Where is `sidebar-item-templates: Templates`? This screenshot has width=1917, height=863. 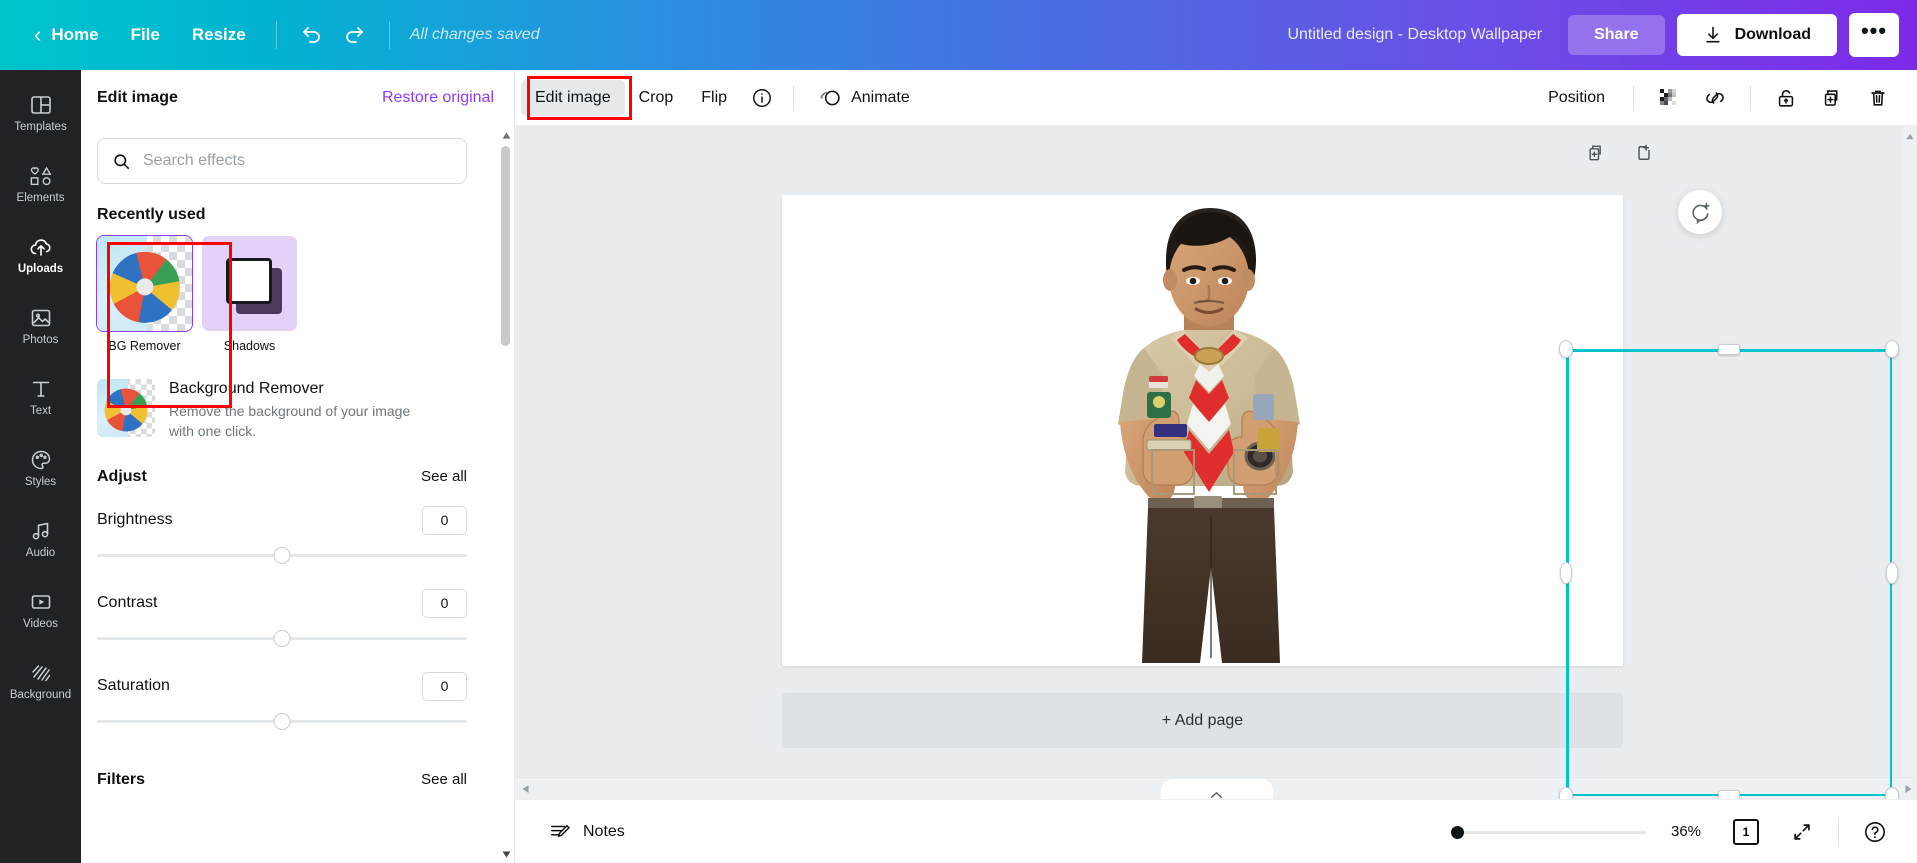
sidebar-item-templates: Templates is located at coordinates (40, 113).